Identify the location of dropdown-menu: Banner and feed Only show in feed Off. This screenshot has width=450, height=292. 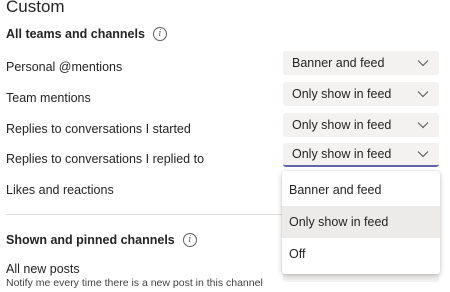
(361, 222).